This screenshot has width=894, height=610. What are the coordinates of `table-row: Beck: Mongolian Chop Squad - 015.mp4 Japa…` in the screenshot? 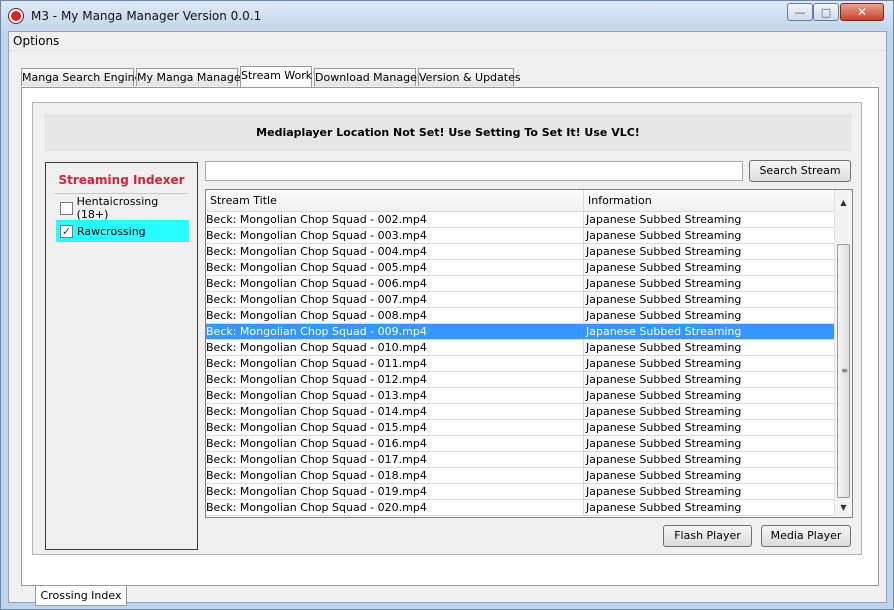 It's located at (520, 428).